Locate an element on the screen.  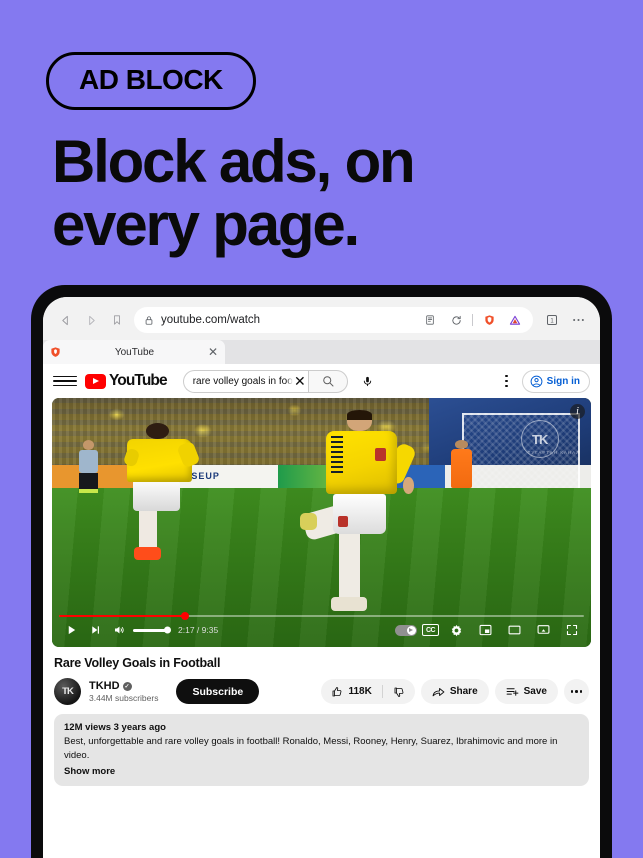
channel-meta: TKHD ✓ 3.44M subscribers is located at coordinates (123, 691).